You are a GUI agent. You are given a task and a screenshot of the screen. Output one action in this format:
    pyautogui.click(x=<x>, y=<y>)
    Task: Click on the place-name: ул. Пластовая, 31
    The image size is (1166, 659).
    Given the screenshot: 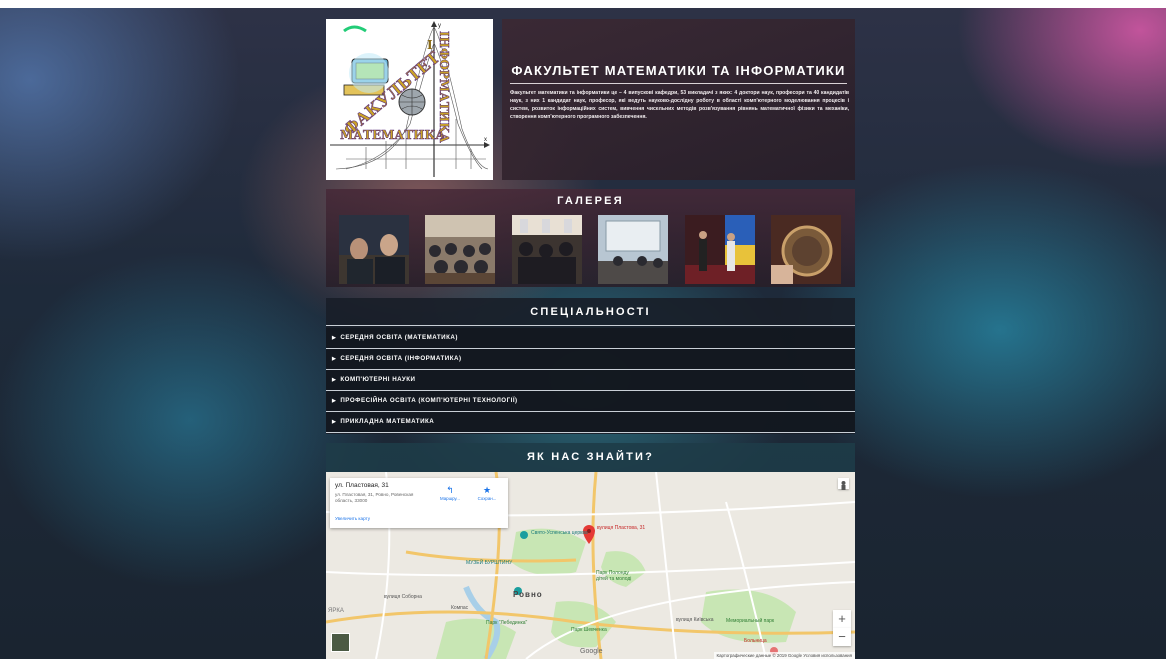 What is the action you would take?
    pyautogui.click(x=362, y=485)
    